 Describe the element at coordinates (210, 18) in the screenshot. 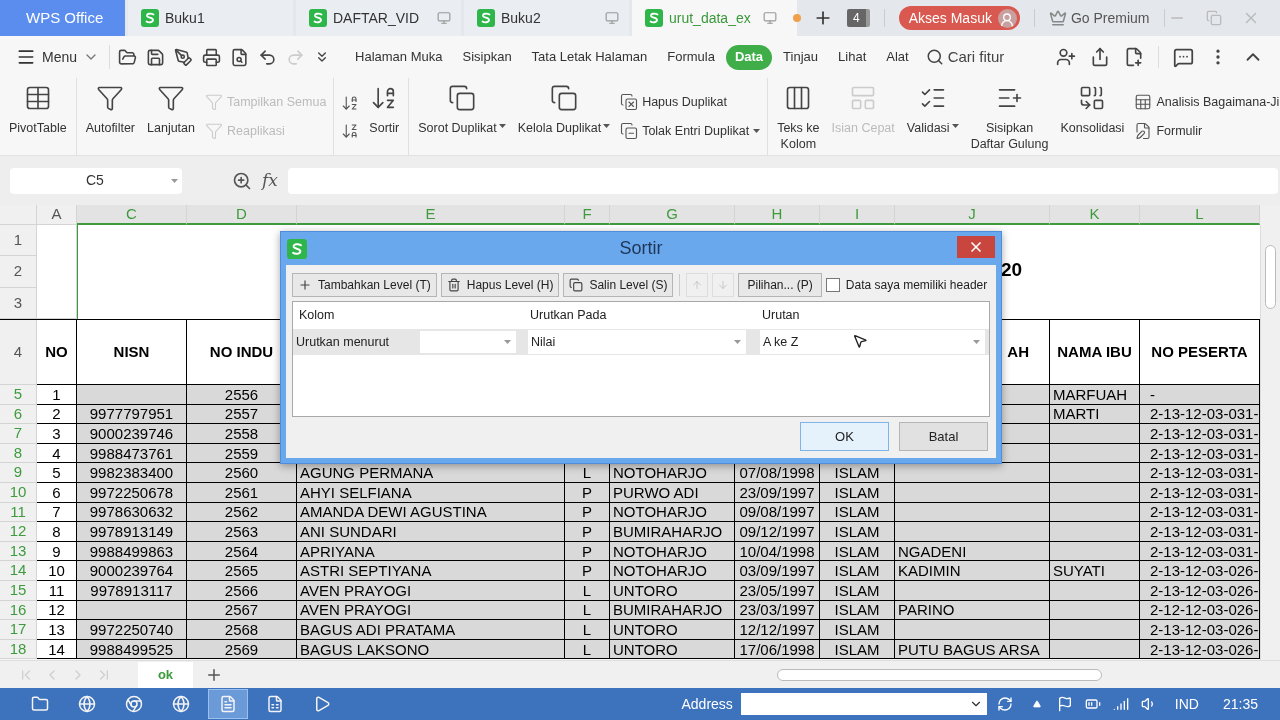

I see `document-tab: Buku1` at that location.